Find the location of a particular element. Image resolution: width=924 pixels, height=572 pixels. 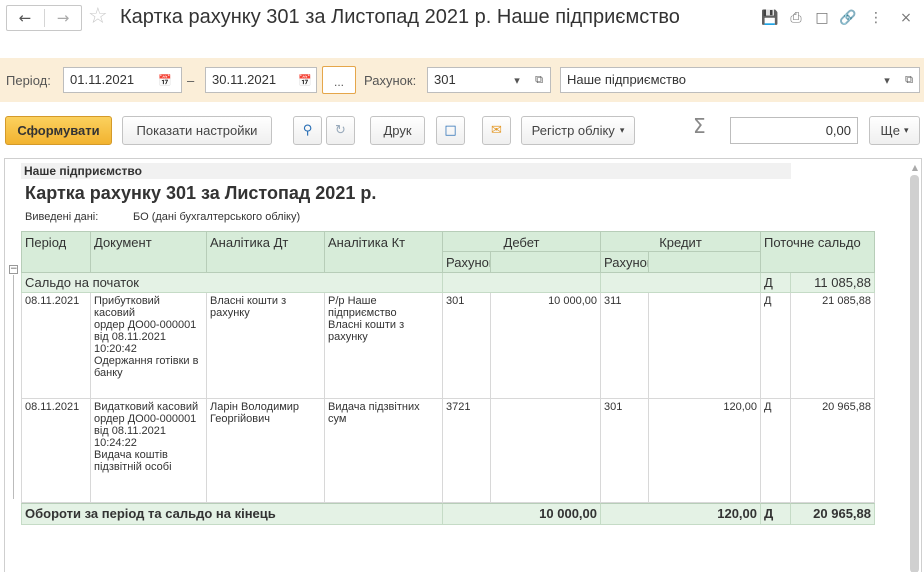

header-analytics-dt: Аналітика Дт is located at coordinates (266, 252).